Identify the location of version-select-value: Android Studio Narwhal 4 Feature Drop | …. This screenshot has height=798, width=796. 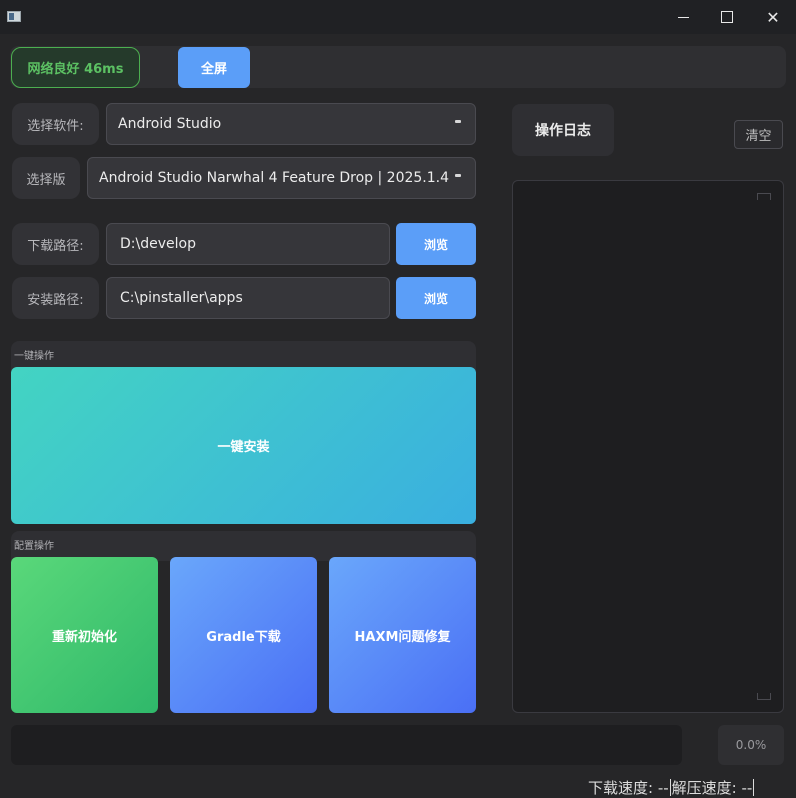
(274, 178).